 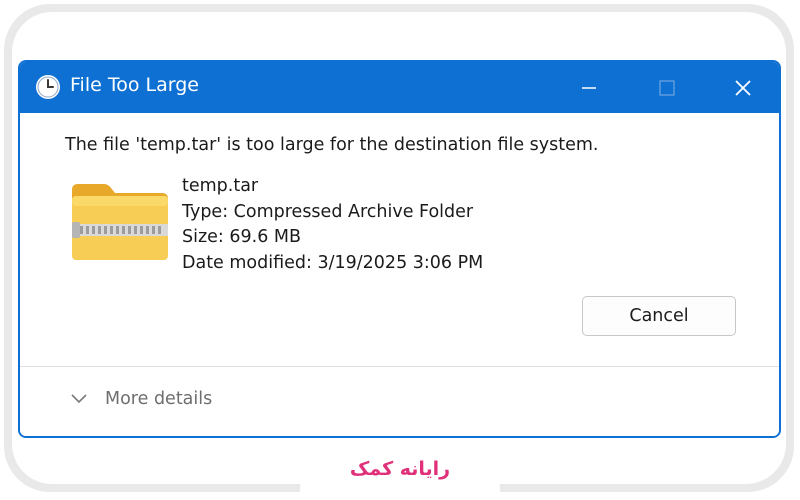 I want to click on brand-logo-text: رایانه کمک, so click(x=400, y=469).